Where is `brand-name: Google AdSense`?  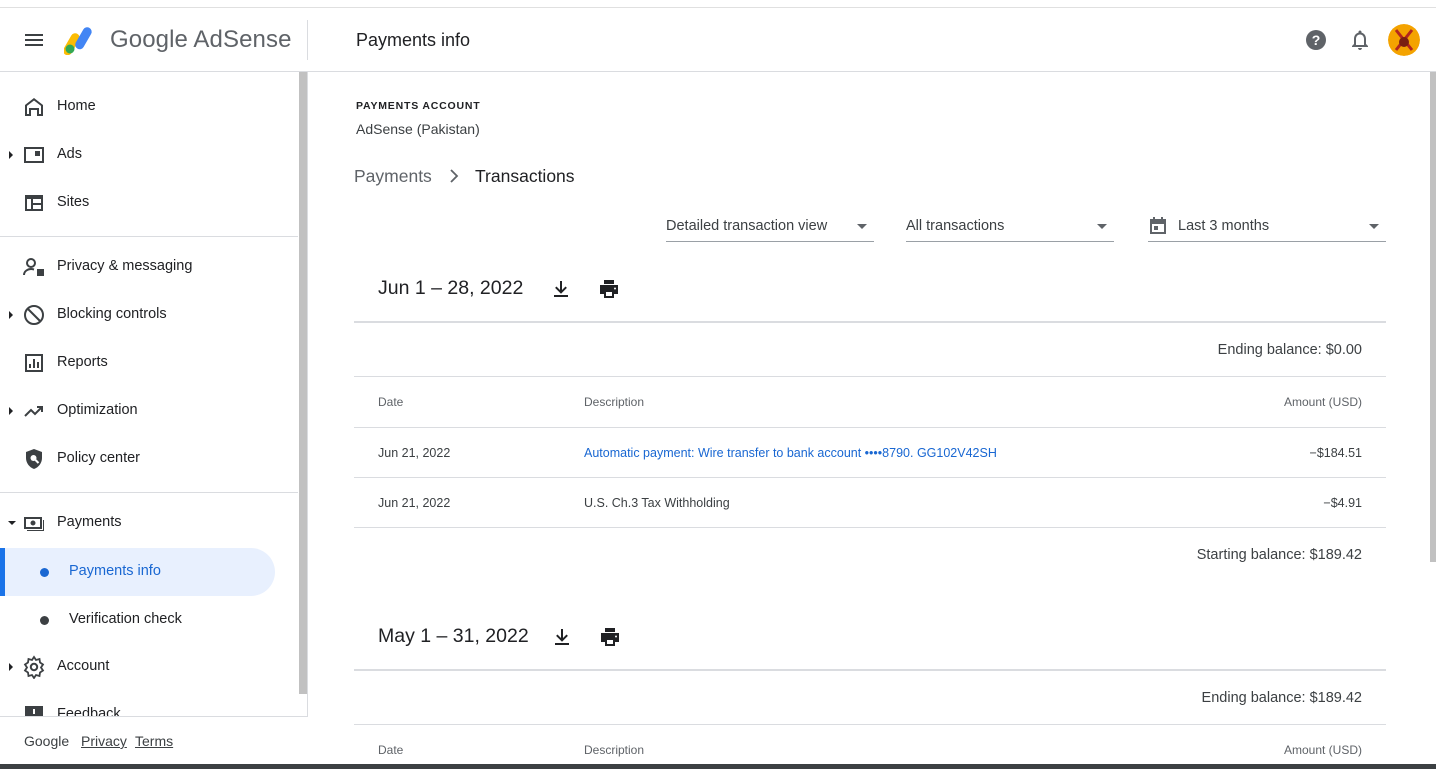
brand-name: Google AdSense is located at coordinates (201, 39).